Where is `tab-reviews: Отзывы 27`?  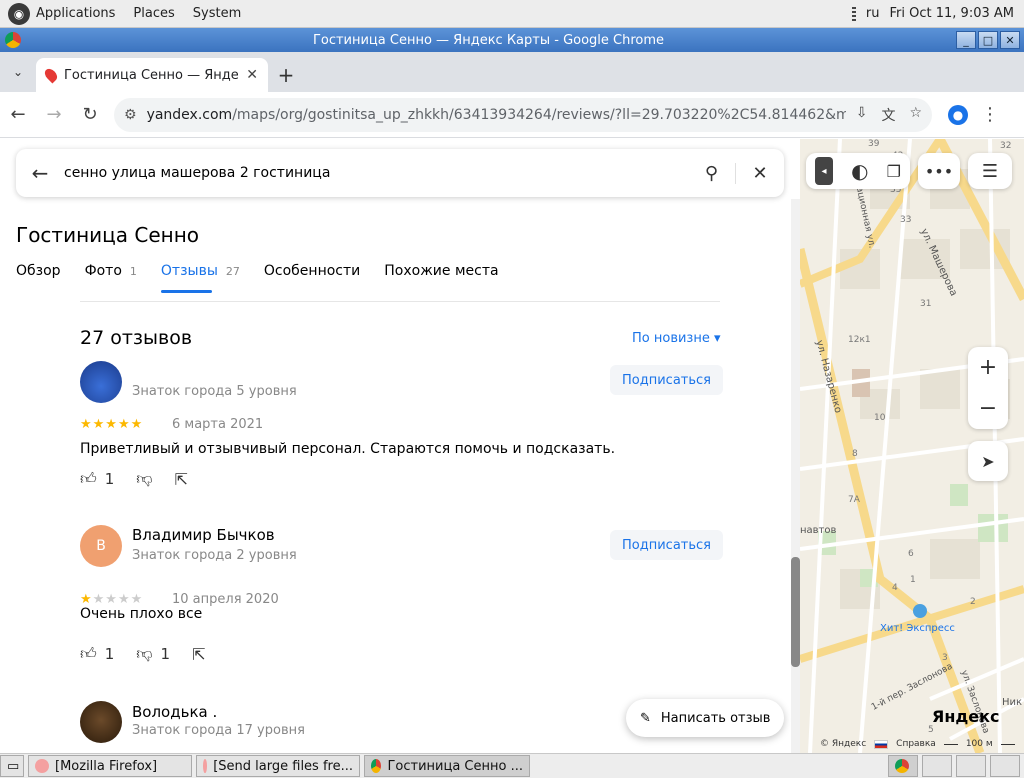 tab-reviews: Отзывы 27 is located at coordinates (200, 278).